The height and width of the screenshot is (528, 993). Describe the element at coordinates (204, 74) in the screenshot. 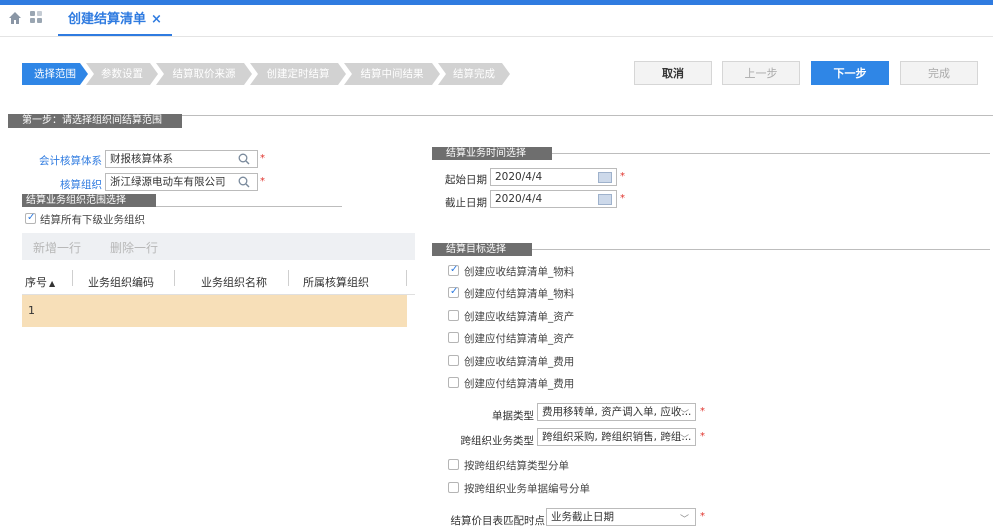

I see `step-price-source: 结算取价来源` at that location.